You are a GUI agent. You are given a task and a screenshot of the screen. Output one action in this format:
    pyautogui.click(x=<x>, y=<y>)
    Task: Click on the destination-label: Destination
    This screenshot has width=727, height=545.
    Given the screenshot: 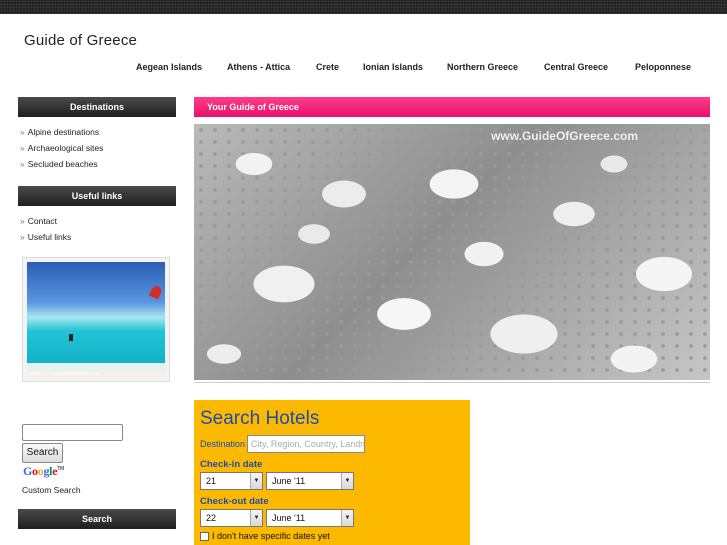 What is the action you would take?
    pyautogui.click(x=223, y=444)
    